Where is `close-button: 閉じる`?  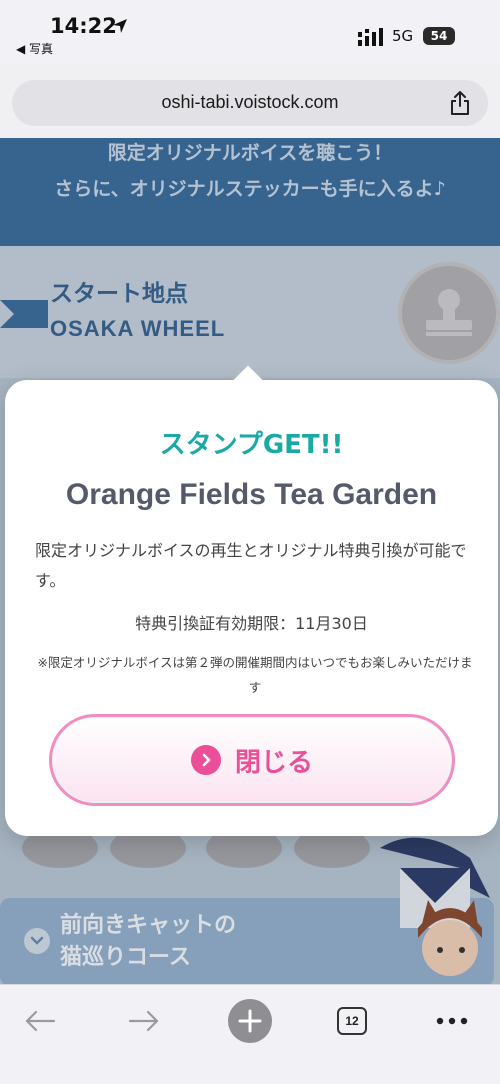 close-button: 閉じる is located at coordinates (252, 760).